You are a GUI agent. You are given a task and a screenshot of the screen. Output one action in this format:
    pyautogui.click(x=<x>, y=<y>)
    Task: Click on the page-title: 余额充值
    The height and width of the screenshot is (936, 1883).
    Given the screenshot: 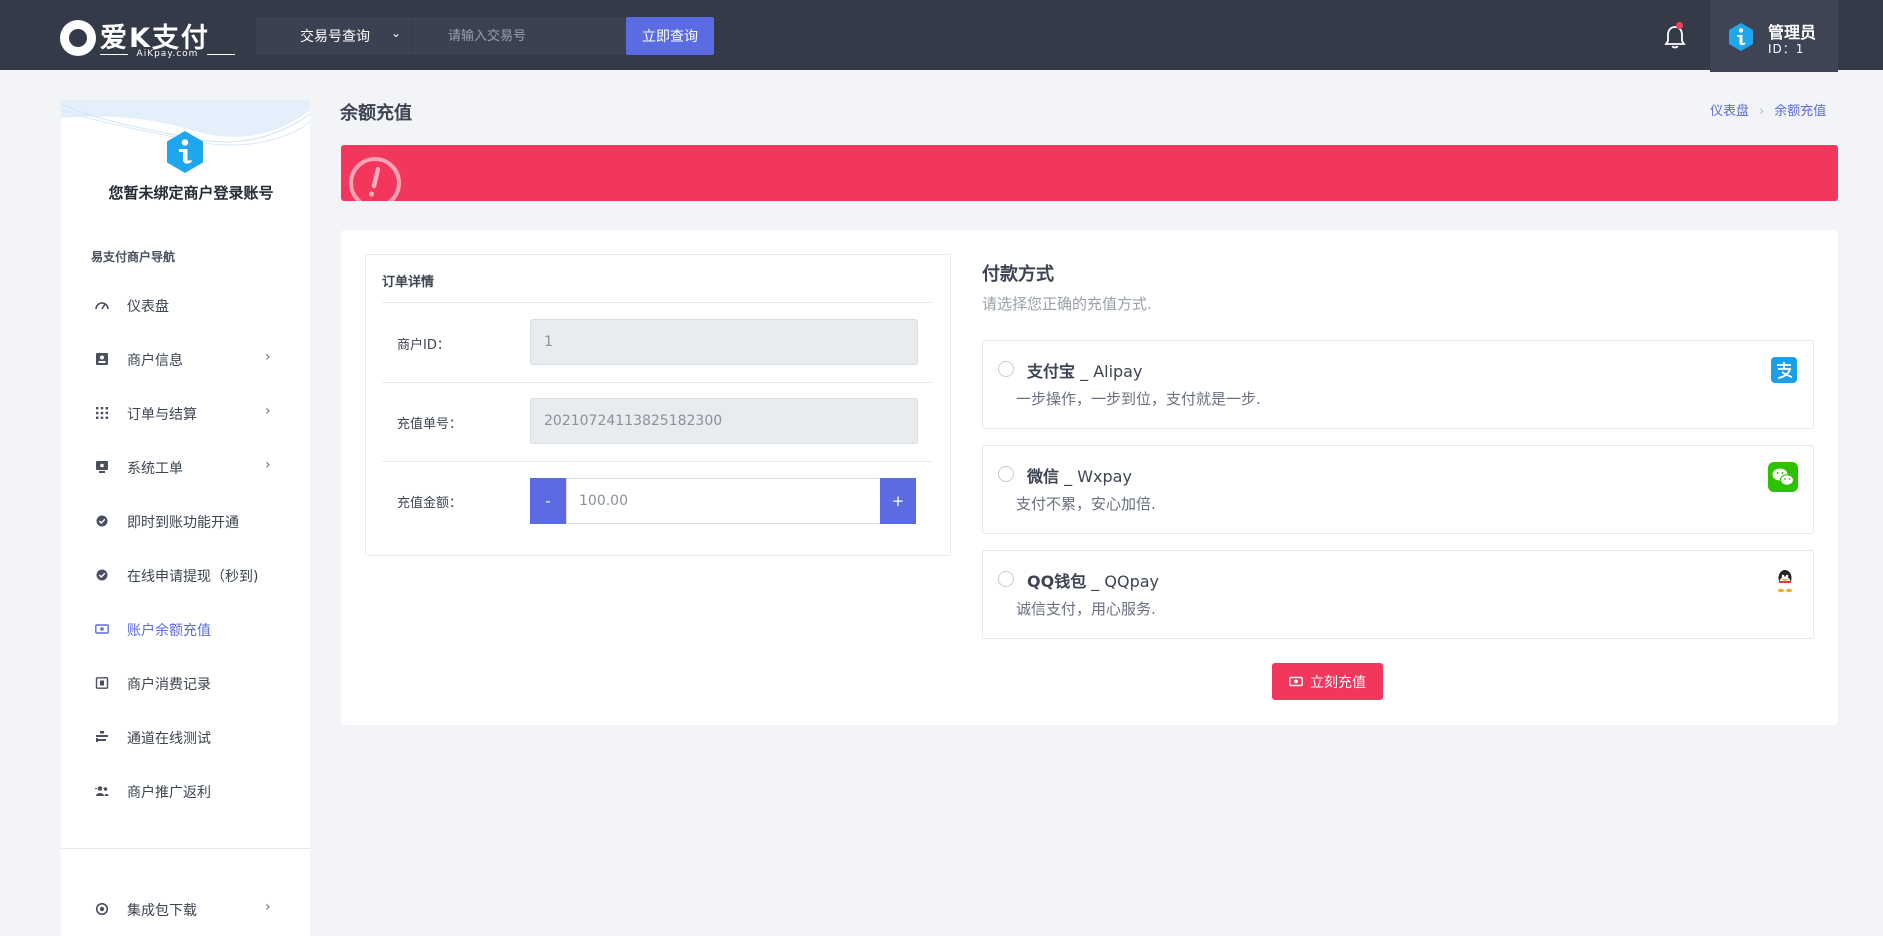 What is the action you would take?
    pyautogui.click(x=376, y=113)
    